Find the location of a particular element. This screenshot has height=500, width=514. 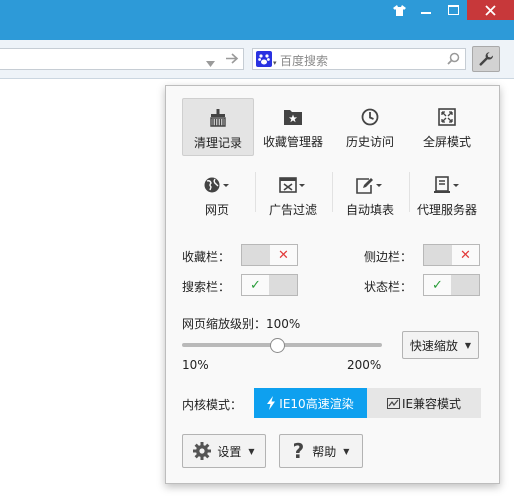

favorites-manager-button: 收藏管理器 is located at coordinates (293, 126).